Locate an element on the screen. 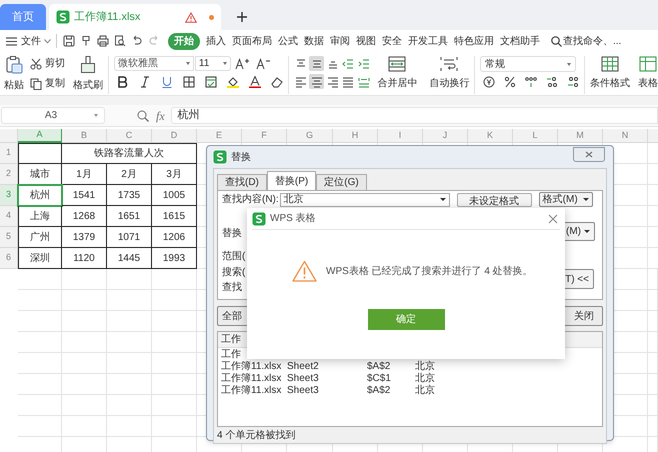  table-cell: 深圳 is located at coordinates (40, 258).